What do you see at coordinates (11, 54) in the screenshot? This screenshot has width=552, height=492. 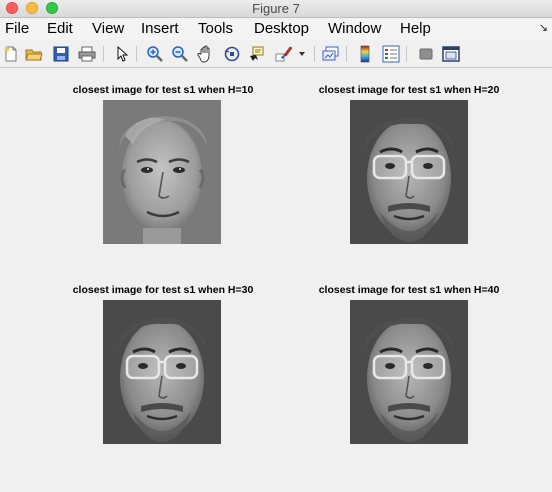 I see `new-figure-icon` at bounding box center [11, 54].